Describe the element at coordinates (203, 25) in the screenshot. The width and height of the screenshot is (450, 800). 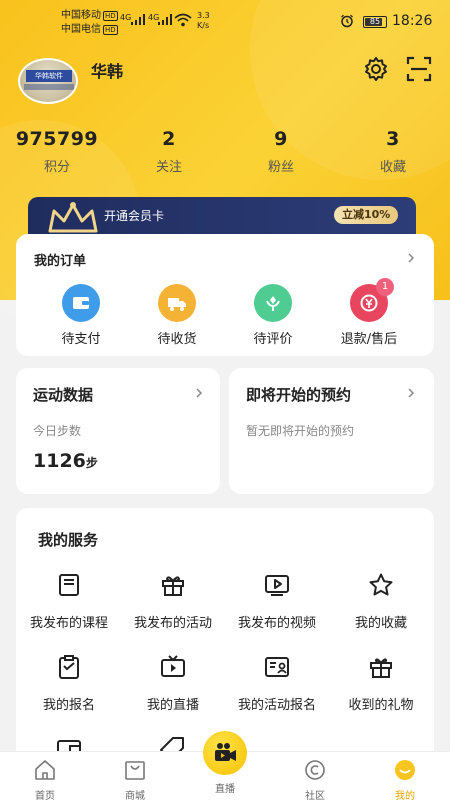
I see `speed-unit: K/s` at that location.